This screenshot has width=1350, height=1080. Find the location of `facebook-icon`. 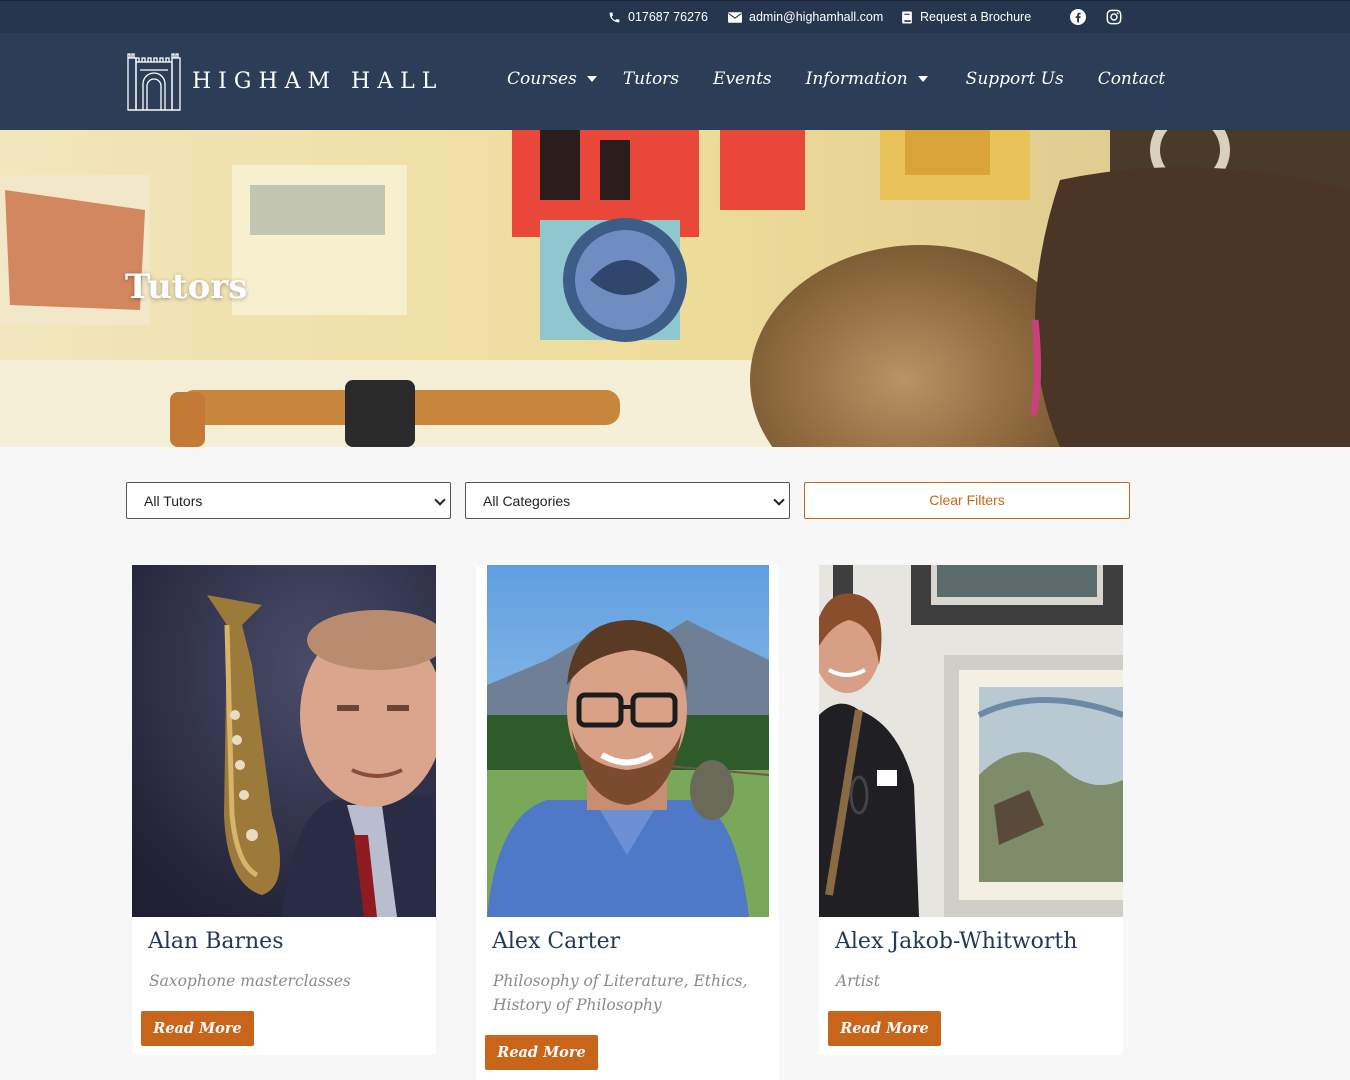

facebook-icon is located at coordinates (1078, 17).